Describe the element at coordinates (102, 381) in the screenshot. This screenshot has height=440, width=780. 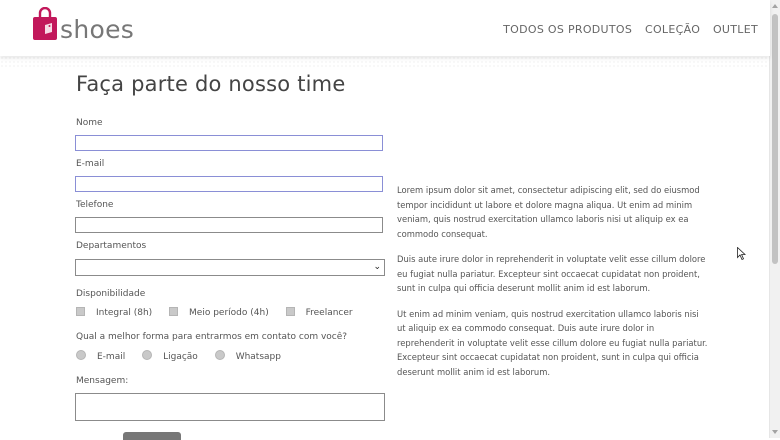
I see `message-label: Mensagem:` at that location.